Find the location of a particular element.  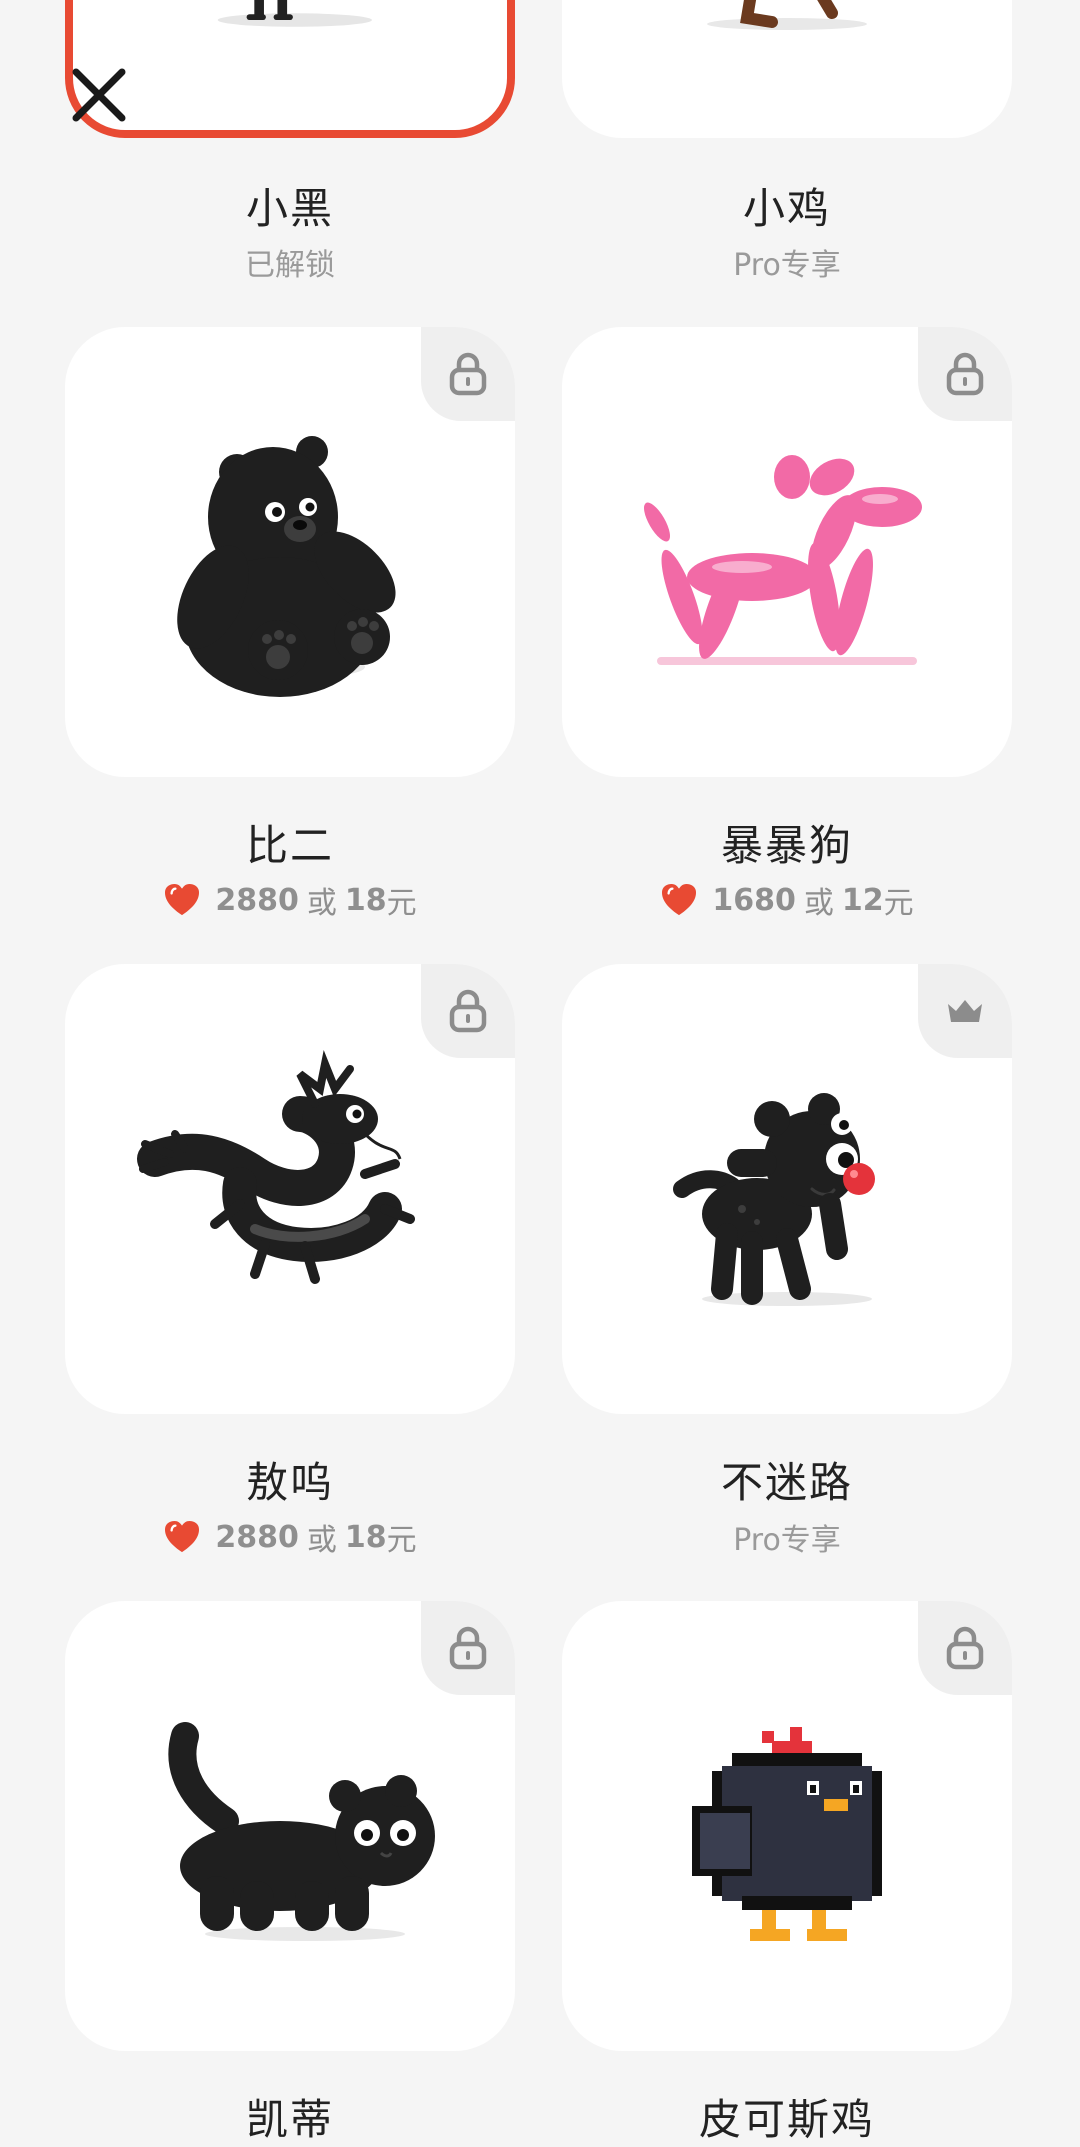

pet-status: 已解锁 is located at coordinates (290, 265).